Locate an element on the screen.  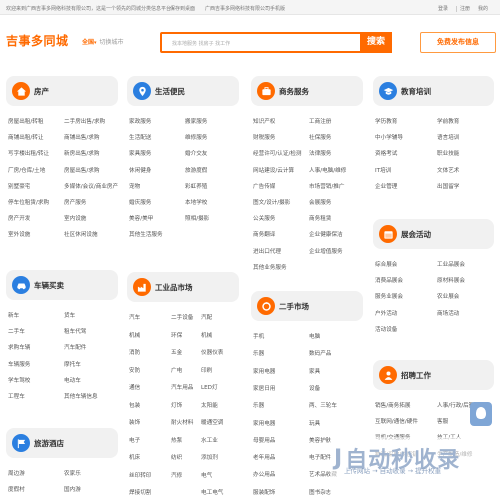
category-link: 资格考试 is located at coordinates (386, 153).